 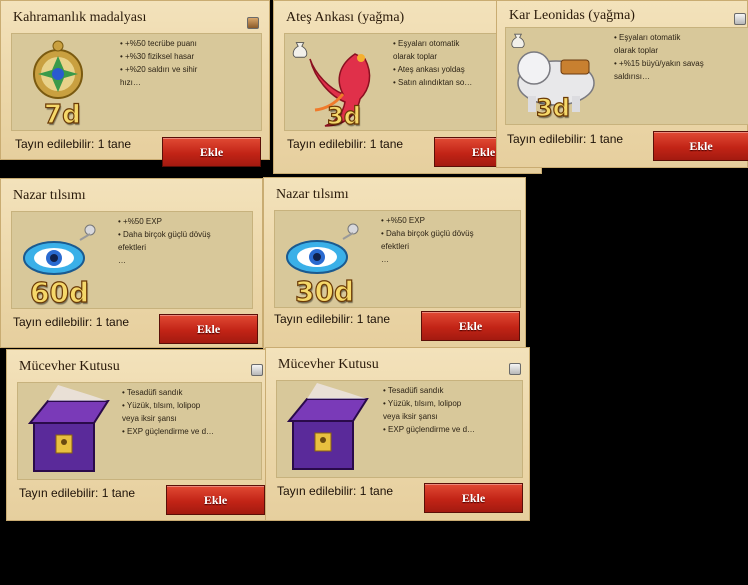 I want to click on feature-line: • +%30 fiziksel hasar, so click(x=157, y=56).